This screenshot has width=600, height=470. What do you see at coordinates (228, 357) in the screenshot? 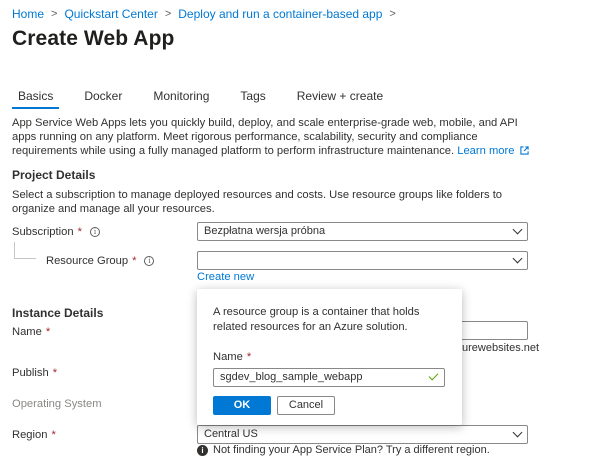
I see `callout-name-label-text: Name` at bounding box center [228, 357].